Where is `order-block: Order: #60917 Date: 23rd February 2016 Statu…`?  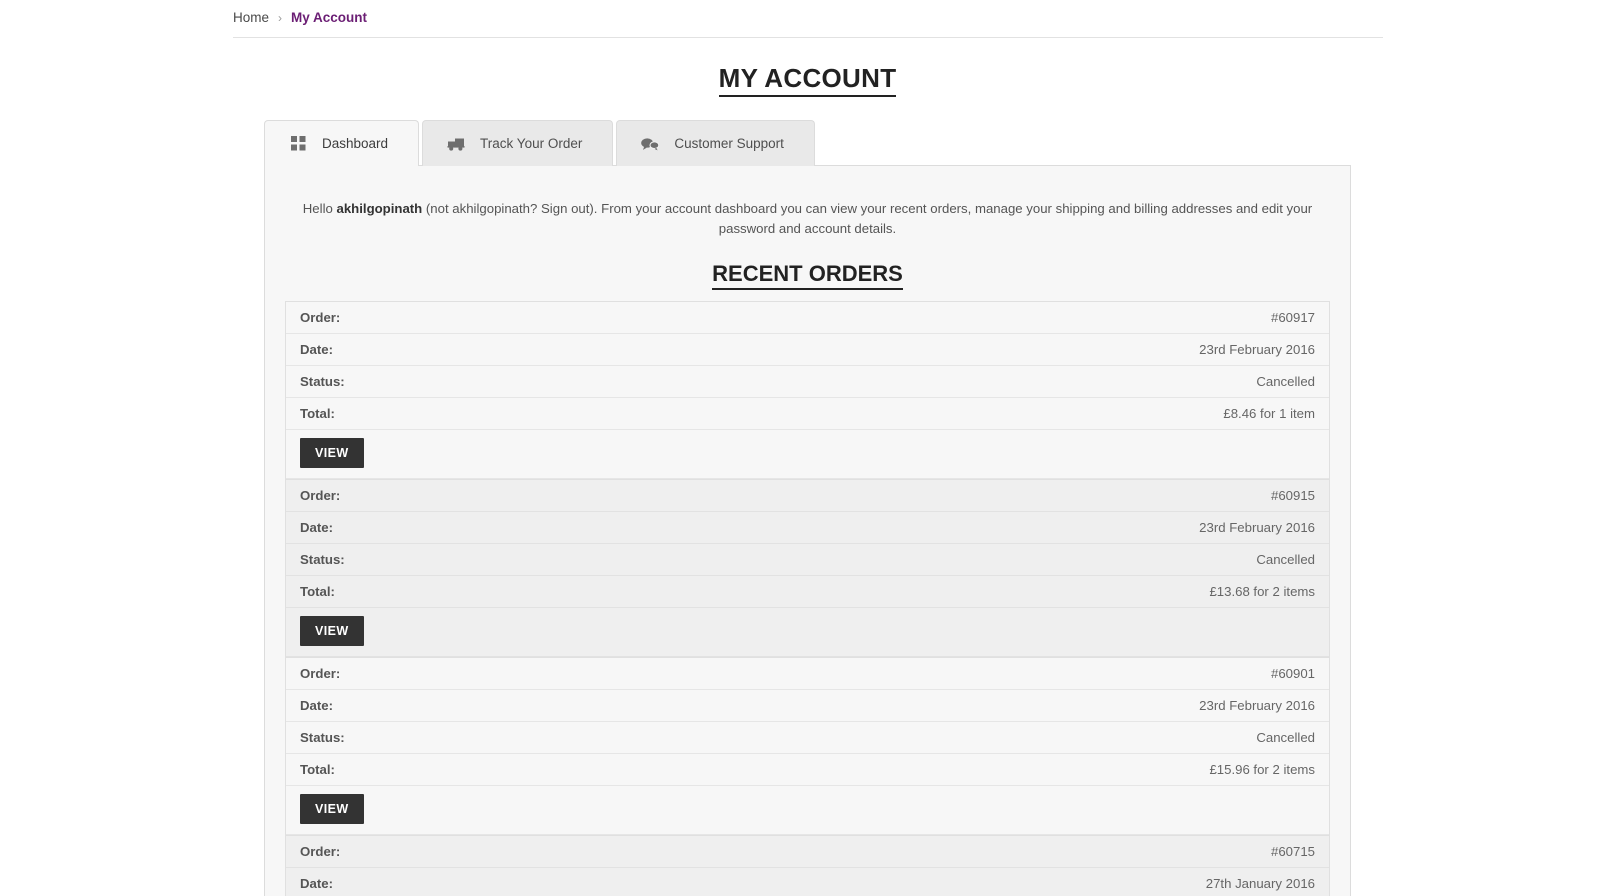
order-block: Order: #60917 Date: 23rd February 2016 Statu… is located at coordinates (807, 389).